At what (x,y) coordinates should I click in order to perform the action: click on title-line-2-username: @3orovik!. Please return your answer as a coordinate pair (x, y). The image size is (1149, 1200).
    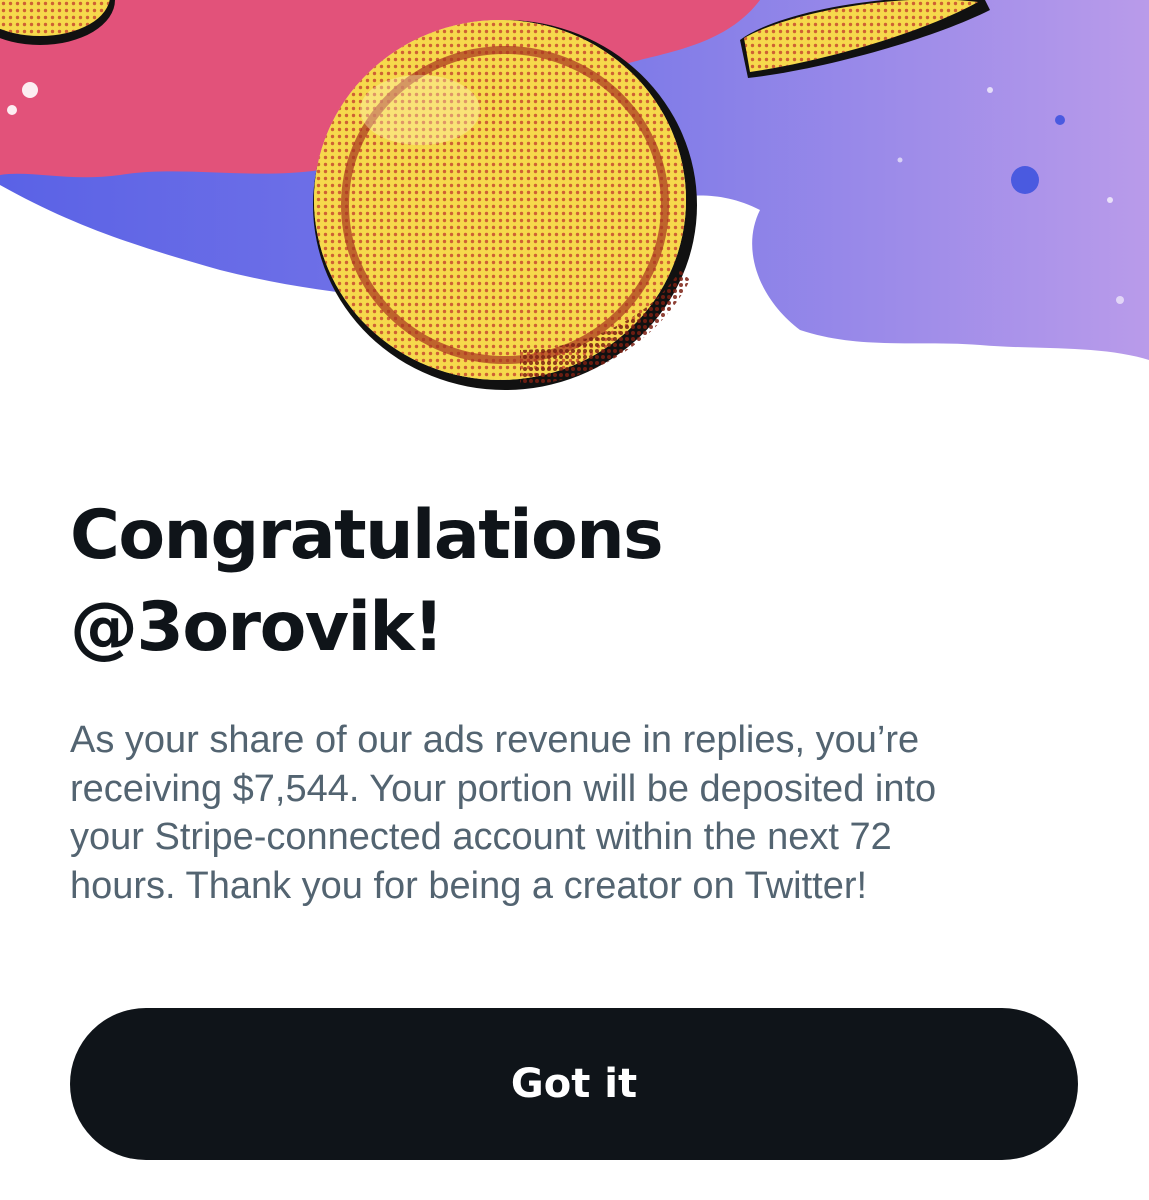
    Looking at the image, I should click on (257, 627).